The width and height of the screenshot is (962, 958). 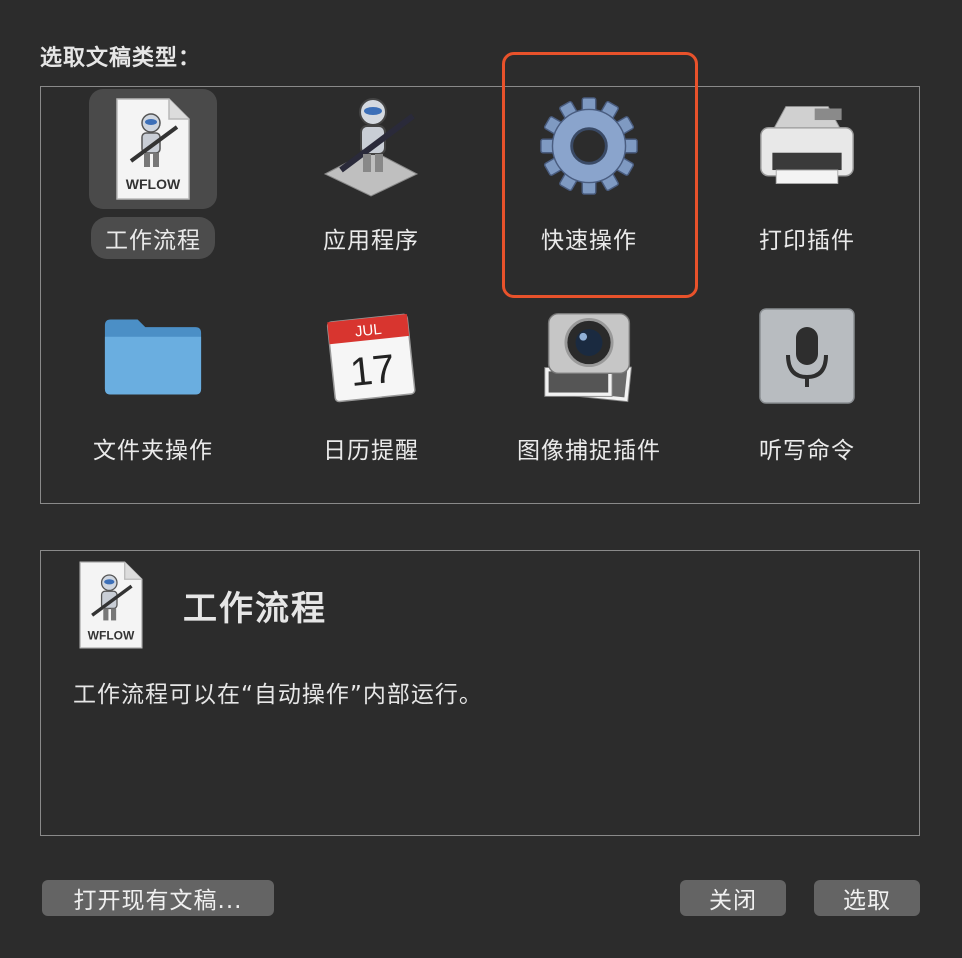 What do you see at coordinates (807, 241) in the screenshot?
I see `type-label: 打印插件` at bounding box center [807, 241].